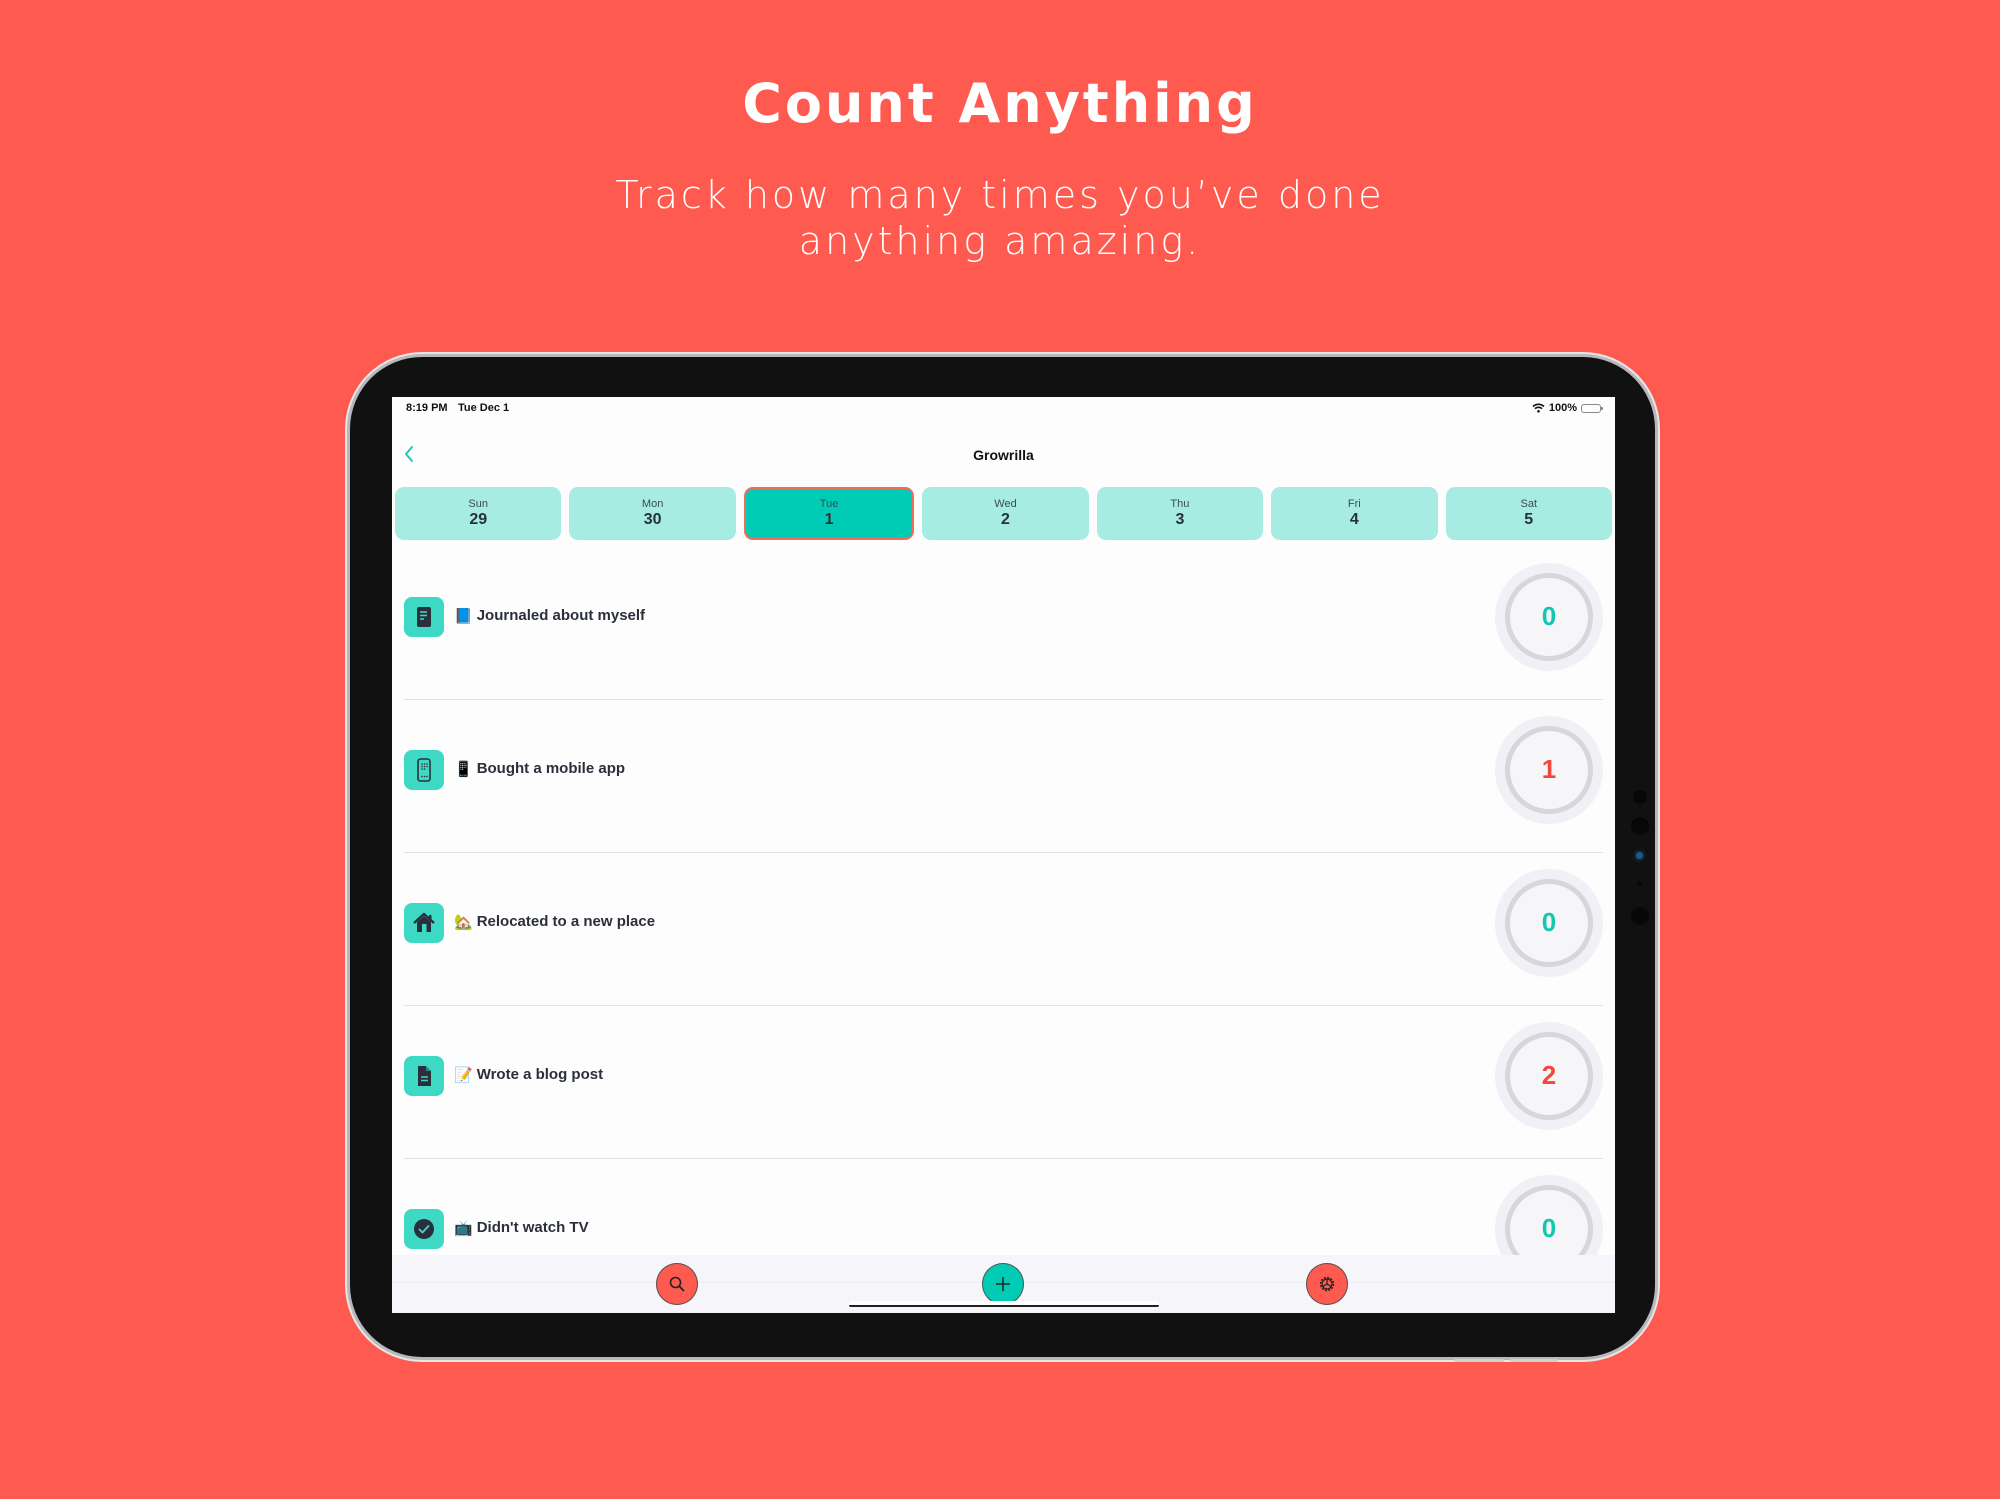 This screenshot has height=1499, width=2000. What do you see at coordinates (1528, 504) in the screenshot?
I see `day-name: Sat` at bounding box center [1528, 504].